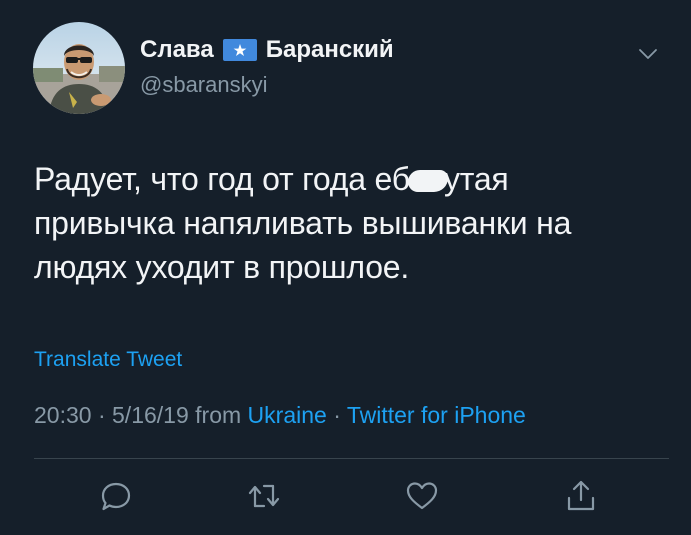 The height and width of the screenshot is (535, 691). What do you see at coordinates (422, 496) in the screenshot?
I see `heart-icon` at bounding box center [422, 496].